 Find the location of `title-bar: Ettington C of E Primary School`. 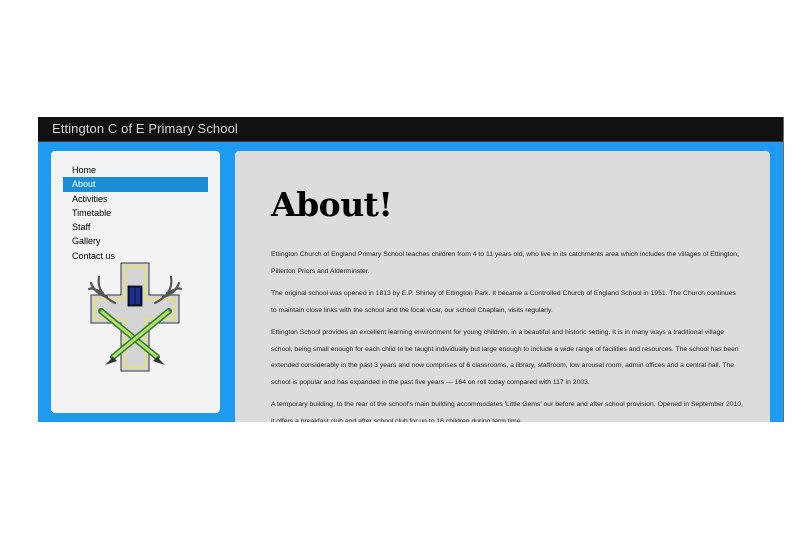

title-bar: Ettington C of E Primary School is located at coordinates (410, 129).